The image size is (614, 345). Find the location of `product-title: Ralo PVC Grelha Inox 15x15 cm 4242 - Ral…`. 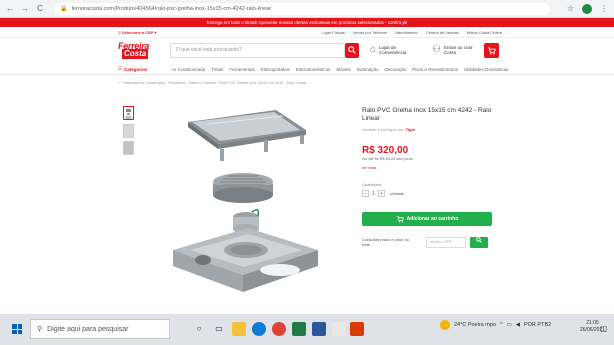

product-title: Ralo PVC Grelha Inox 15x15 cm 4242 - Ral… is located at coordinates (427, 114).